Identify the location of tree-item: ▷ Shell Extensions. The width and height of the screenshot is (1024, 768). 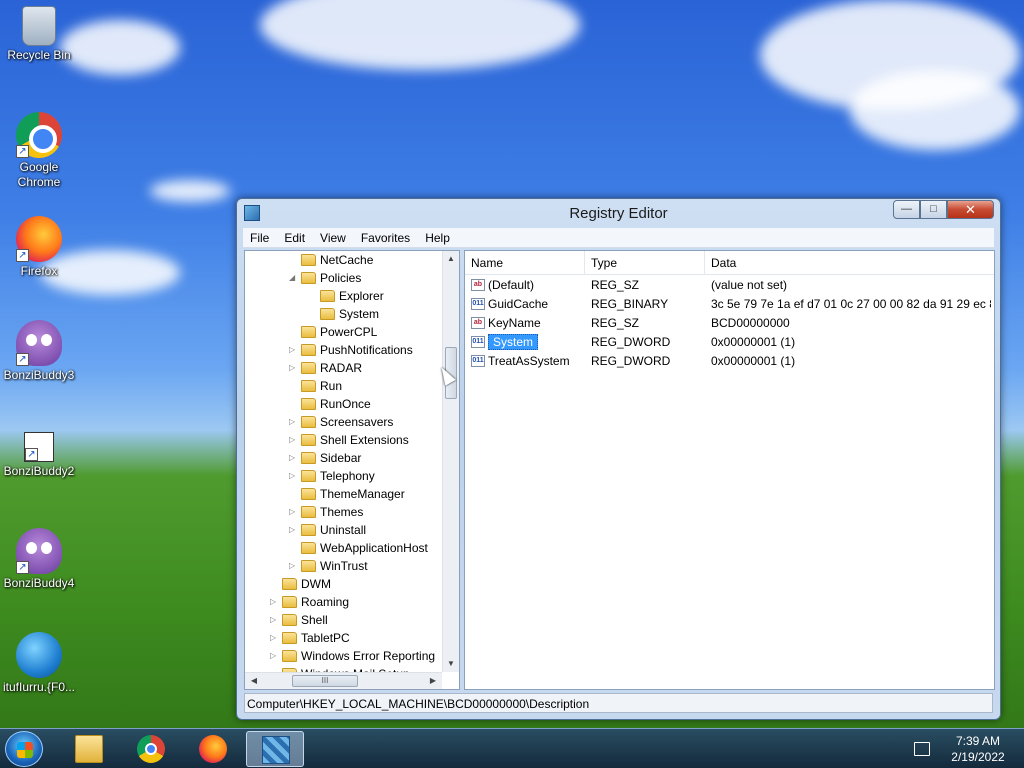
(349, 440).